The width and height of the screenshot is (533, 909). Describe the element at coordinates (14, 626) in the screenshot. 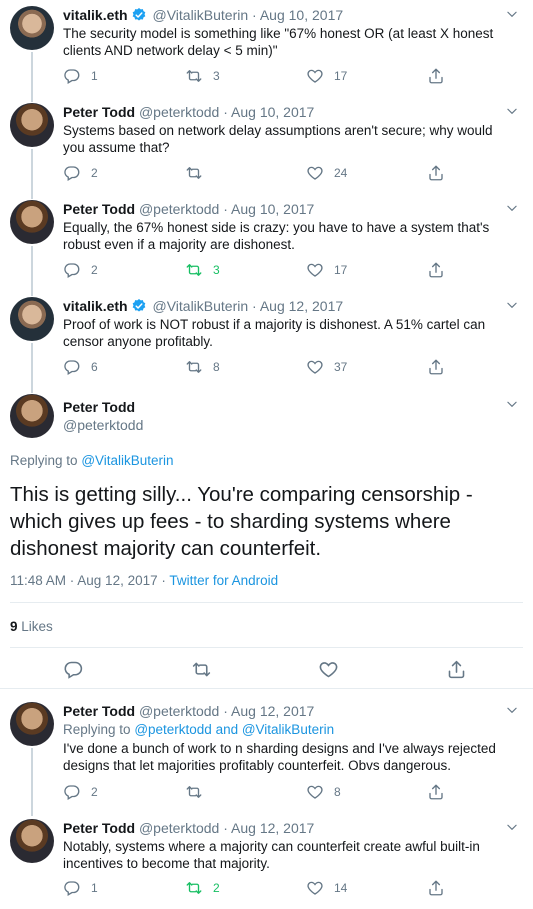

I see `likes-count: 9` at that location.